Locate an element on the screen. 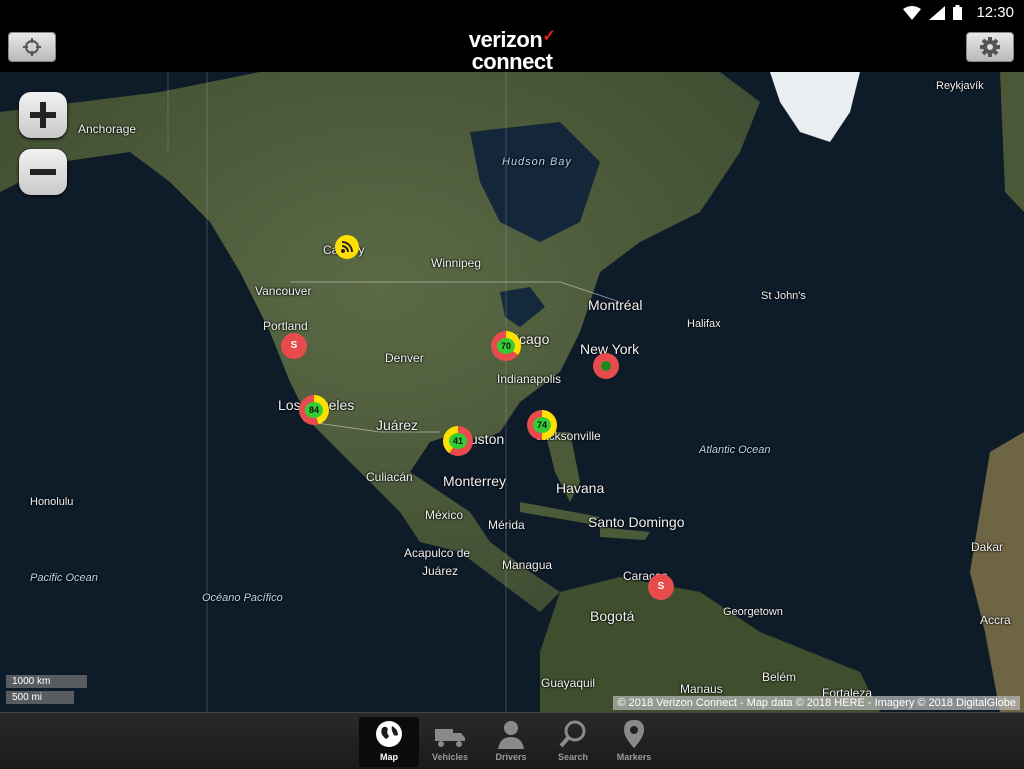 Image resolution: width=1024 pixels, height=769 pixels. status-bar: 12:30 is located at coordinates (512, 13).